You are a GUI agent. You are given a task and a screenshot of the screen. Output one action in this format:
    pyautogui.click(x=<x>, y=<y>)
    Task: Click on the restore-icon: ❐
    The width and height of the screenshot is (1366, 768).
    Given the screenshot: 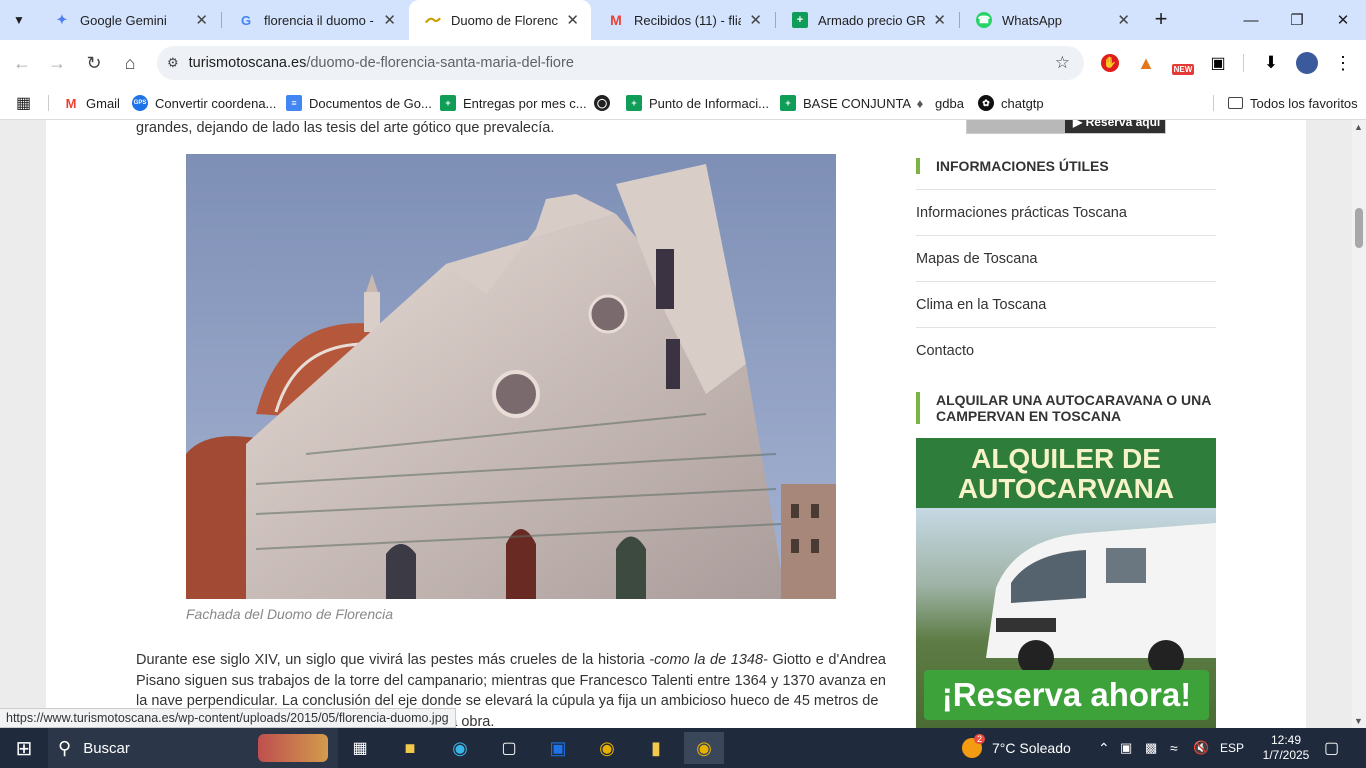 What is the action you would take?
    pyautogui.click(x=1297, y=20)
    